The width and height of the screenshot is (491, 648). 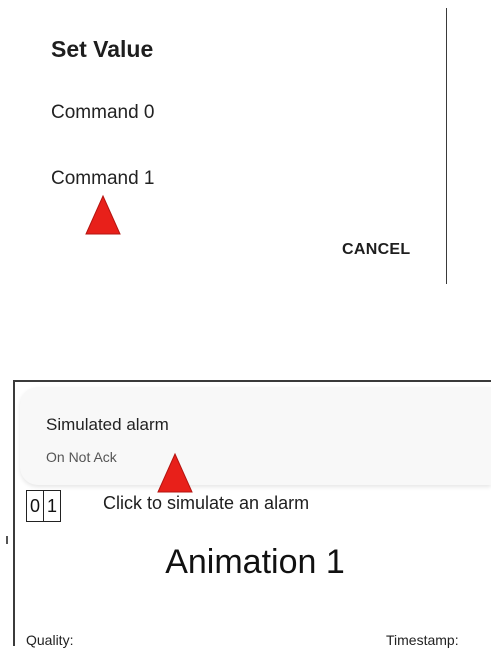 I want to click on cancel-button: CANCEL, so click(x=376, y=250).